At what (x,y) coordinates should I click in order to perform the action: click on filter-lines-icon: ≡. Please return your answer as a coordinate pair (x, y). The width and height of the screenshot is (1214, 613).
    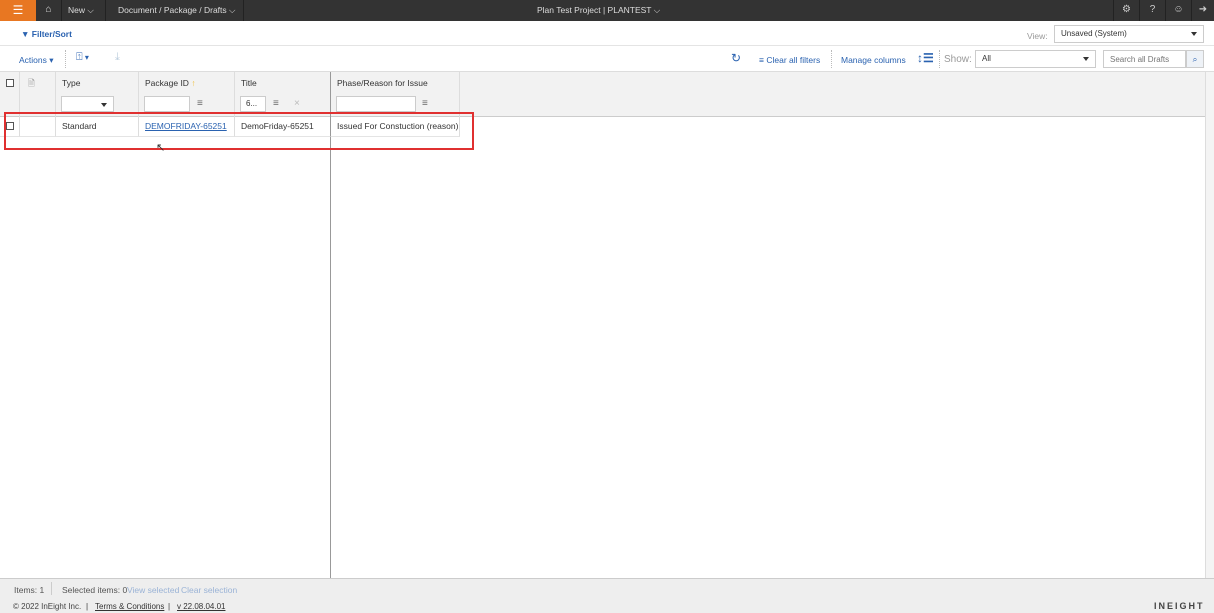
    Looking at the image, I should click on (761, 60).